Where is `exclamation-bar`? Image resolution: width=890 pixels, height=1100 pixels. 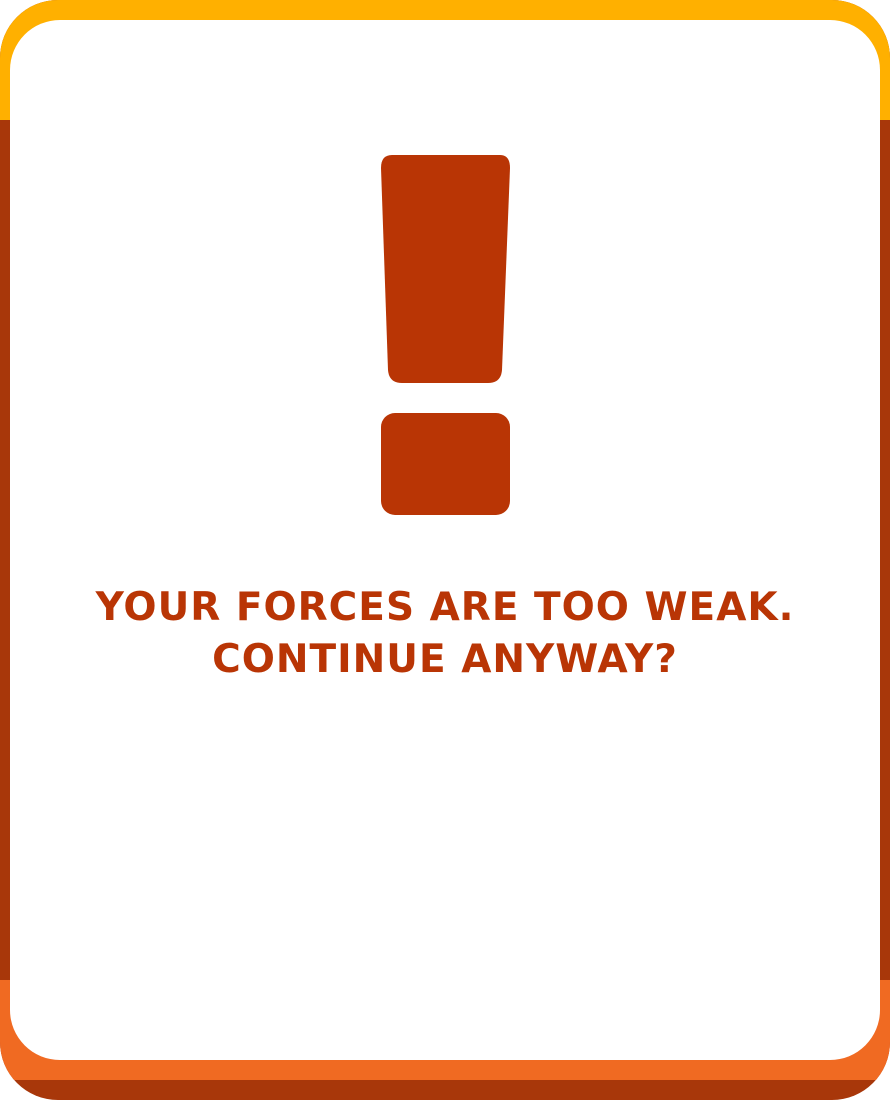 exclamation-bar is located at coordinates (445, 269).